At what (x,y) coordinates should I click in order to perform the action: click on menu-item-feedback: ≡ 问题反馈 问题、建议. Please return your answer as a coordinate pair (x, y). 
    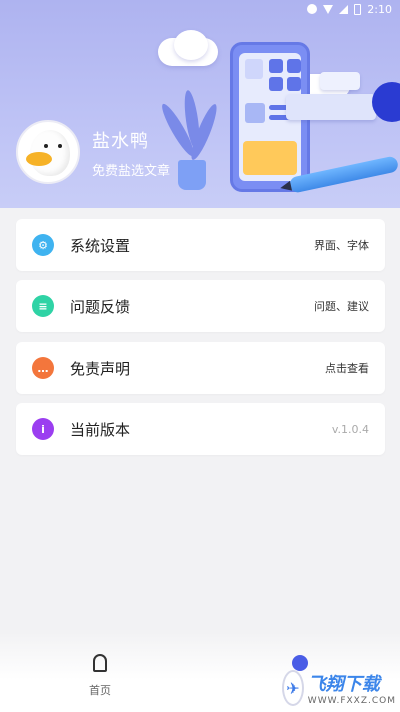
    Looking at the image, I should click on (200, 306).